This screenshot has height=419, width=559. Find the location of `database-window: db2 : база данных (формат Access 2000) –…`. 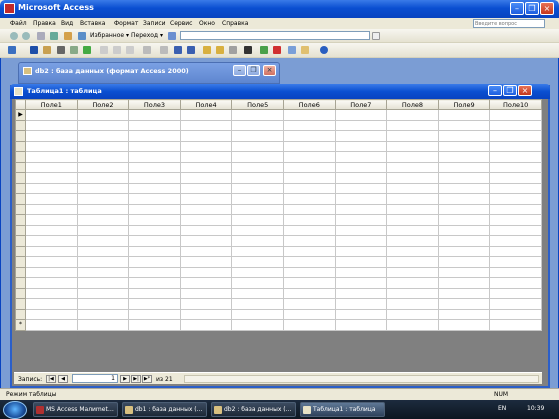

database-window: db2 : база данных (формат Access 2000) –… is located at coordinates (149, 73).